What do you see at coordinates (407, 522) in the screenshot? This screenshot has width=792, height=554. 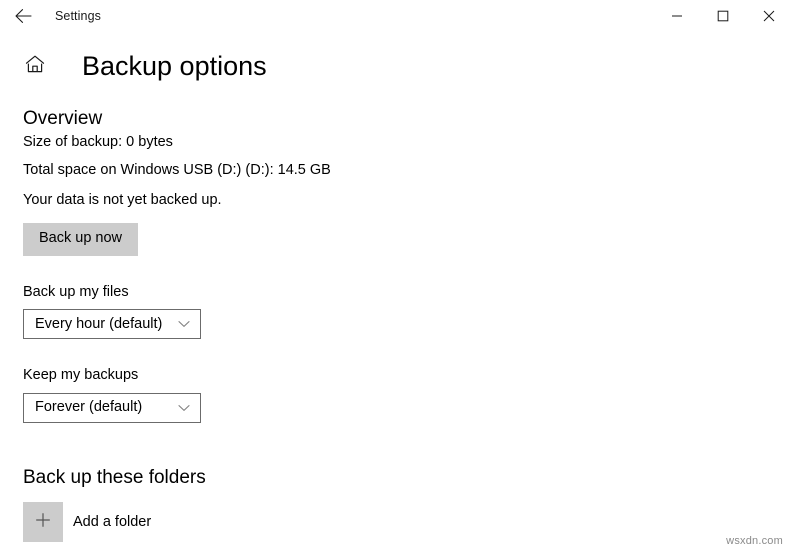 I see `add-folder-row: Add a folder` at bounding box center [407, 522].